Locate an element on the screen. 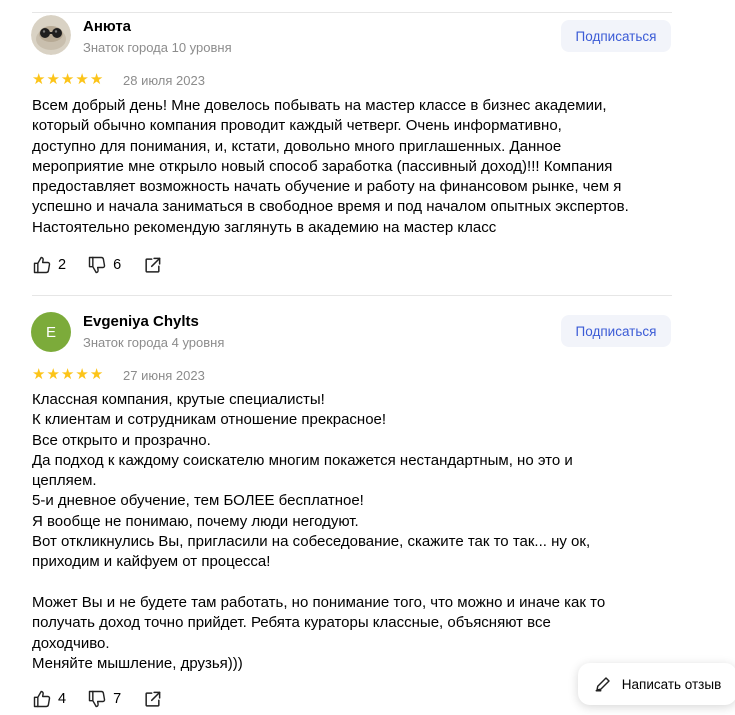  avatar-photo-icon is located at coordinates (51, 35).